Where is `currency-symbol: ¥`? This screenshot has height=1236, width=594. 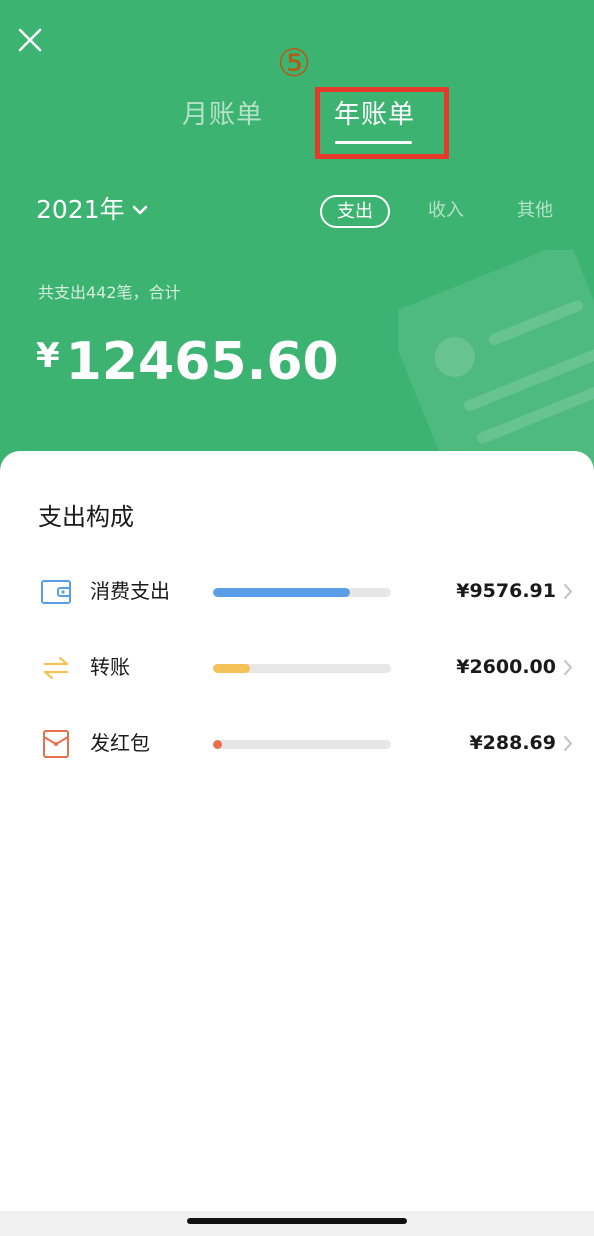
currency-symbol: ¥ is located at coordinates (48, 356).